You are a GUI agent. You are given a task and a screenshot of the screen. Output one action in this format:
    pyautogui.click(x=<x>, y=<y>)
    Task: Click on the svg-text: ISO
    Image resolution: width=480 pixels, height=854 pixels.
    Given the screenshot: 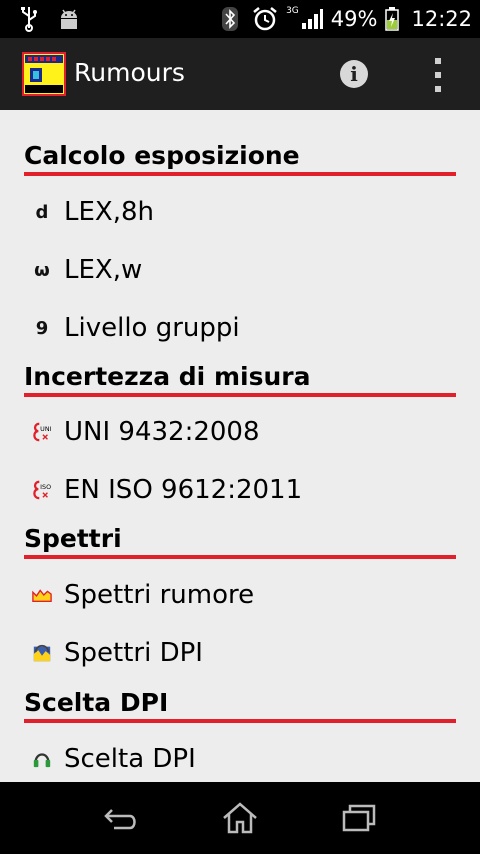 What is the action you would take?
    pyautogui.click(x=45, y=487)
    